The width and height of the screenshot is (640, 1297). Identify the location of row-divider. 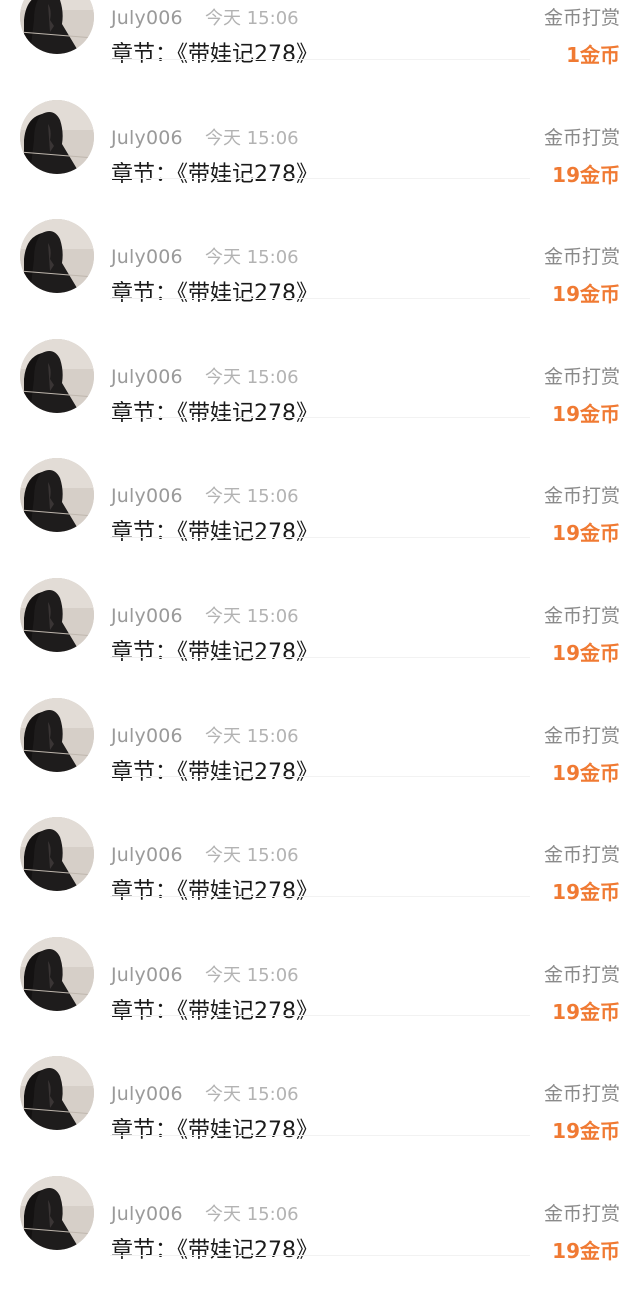
(320, 1255).